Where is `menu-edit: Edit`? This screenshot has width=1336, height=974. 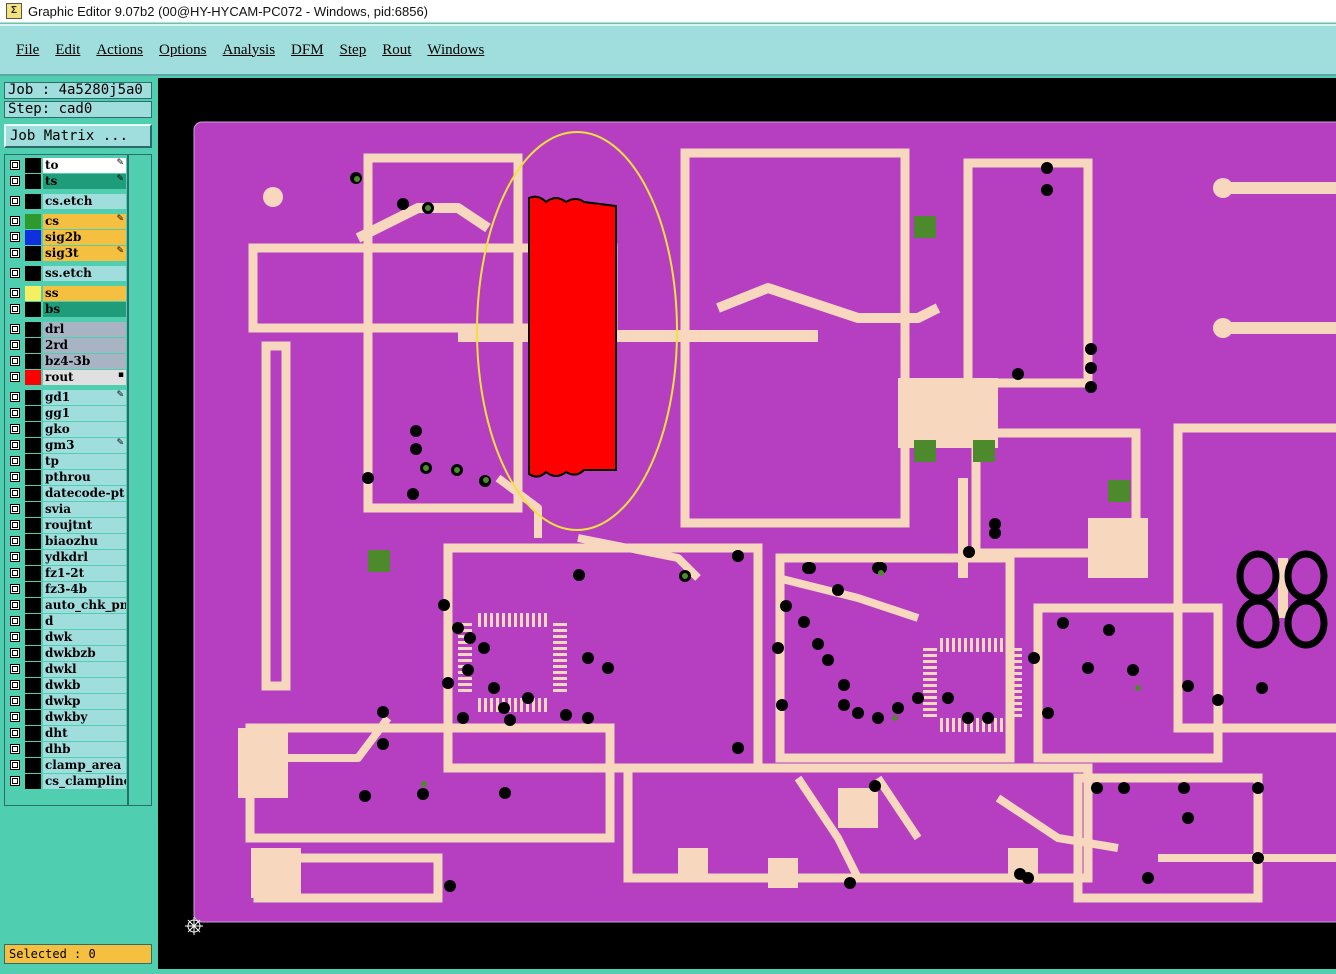
menu-edit: Edit is located at coordinates (67, 50).